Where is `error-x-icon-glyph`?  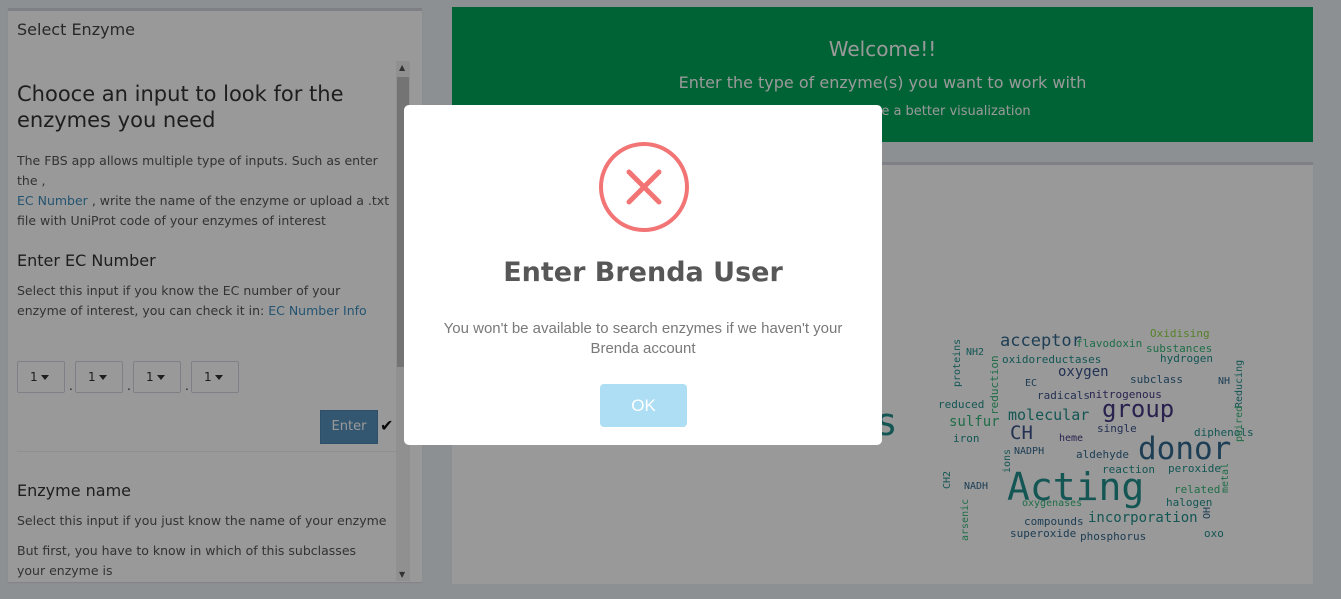 error-x-icon-glyph is located at coordinates (644, 187).